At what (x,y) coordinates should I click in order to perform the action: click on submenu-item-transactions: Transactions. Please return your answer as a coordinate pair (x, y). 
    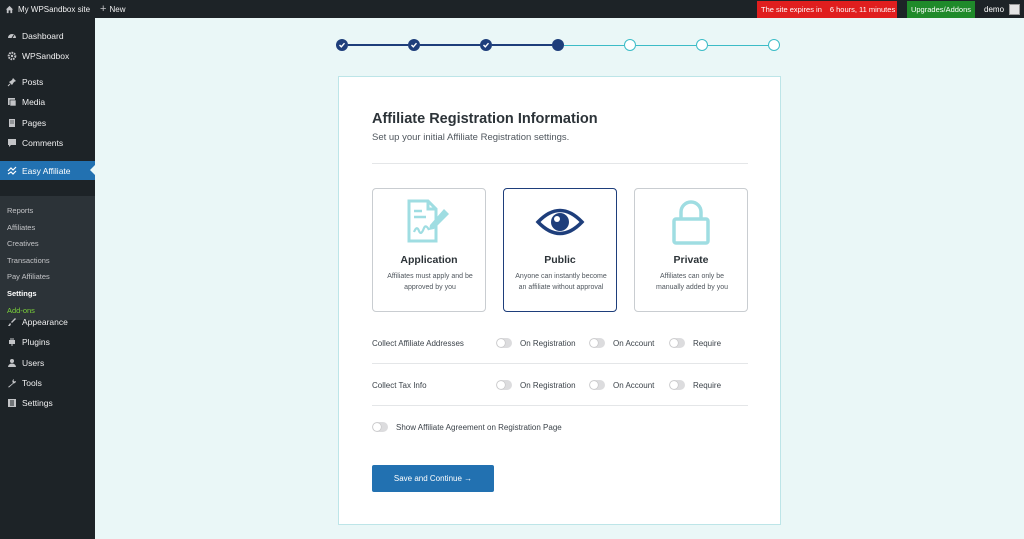
    Looking at the image, I should click on (28, 260).